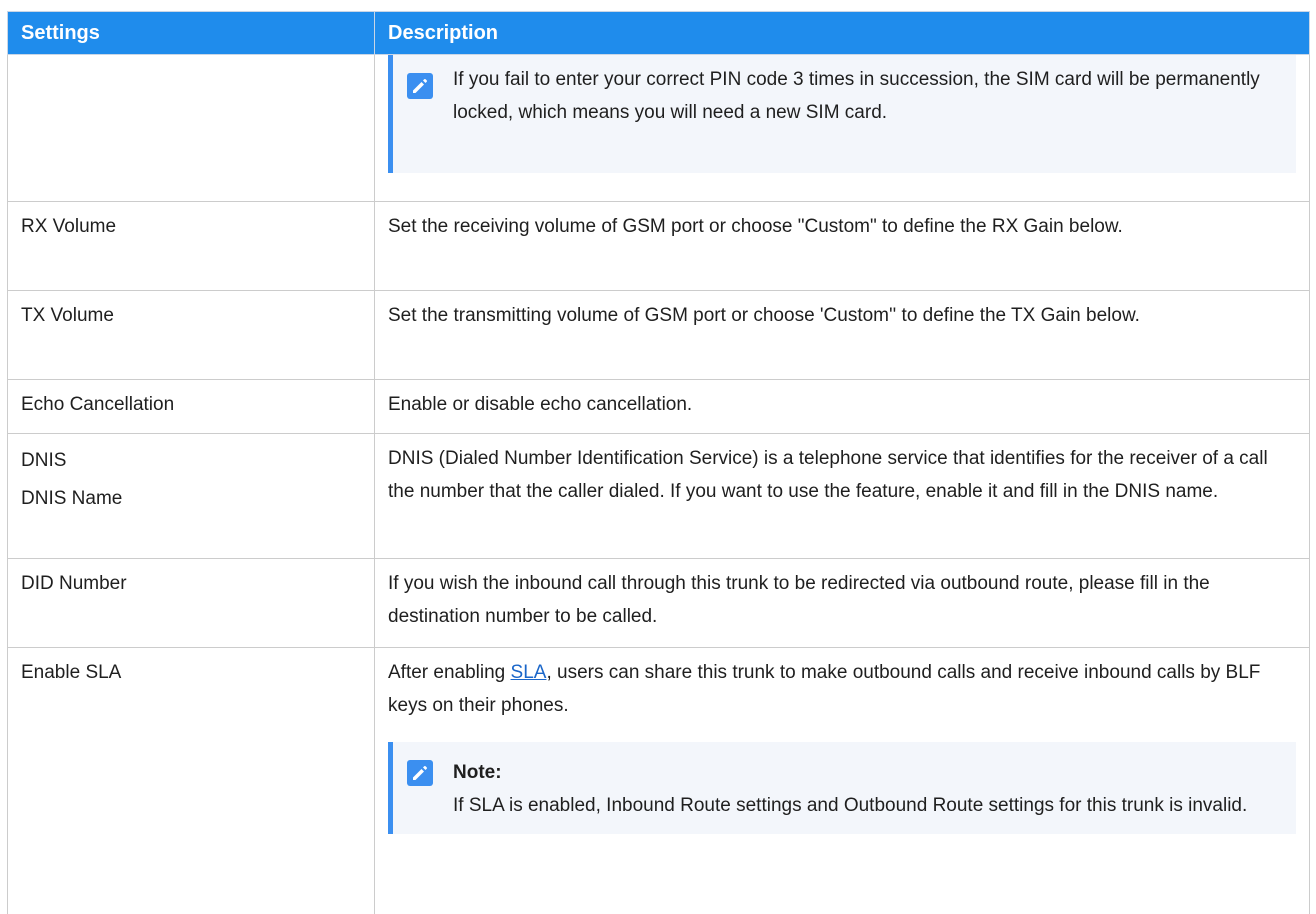  Describe the element at coordinates (864, 772) in the screenshot. I see `note-title: Note:` at that location.